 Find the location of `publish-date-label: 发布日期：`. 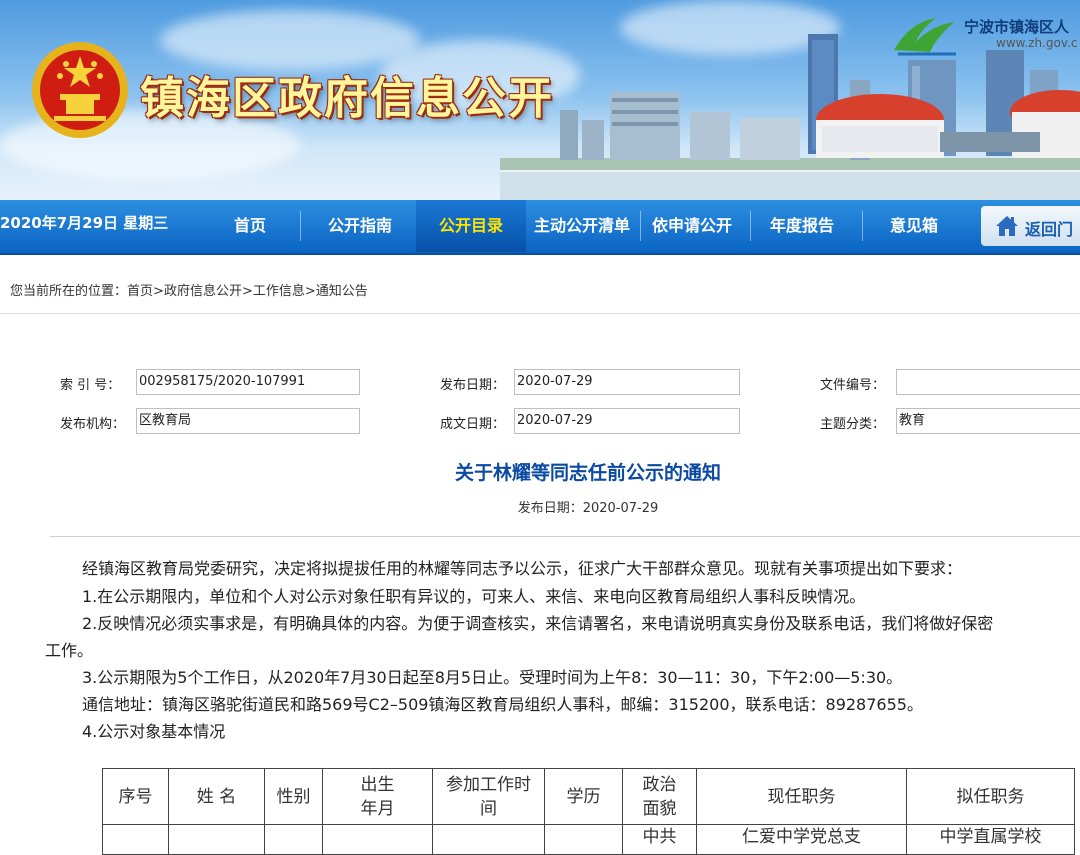

publish-date-label: 发布日期： is located at coordinates (473, 385).